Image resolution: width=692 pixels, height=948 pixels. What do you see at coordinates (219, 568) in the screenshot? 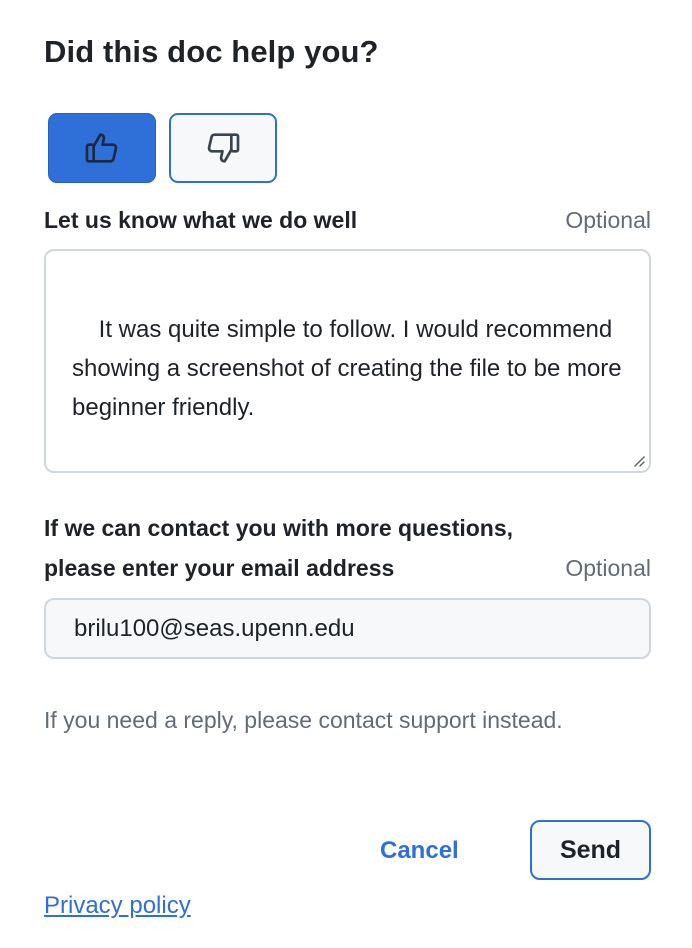
I see `email-label-line2: please enter your email address` at bounding box center [219, 568].